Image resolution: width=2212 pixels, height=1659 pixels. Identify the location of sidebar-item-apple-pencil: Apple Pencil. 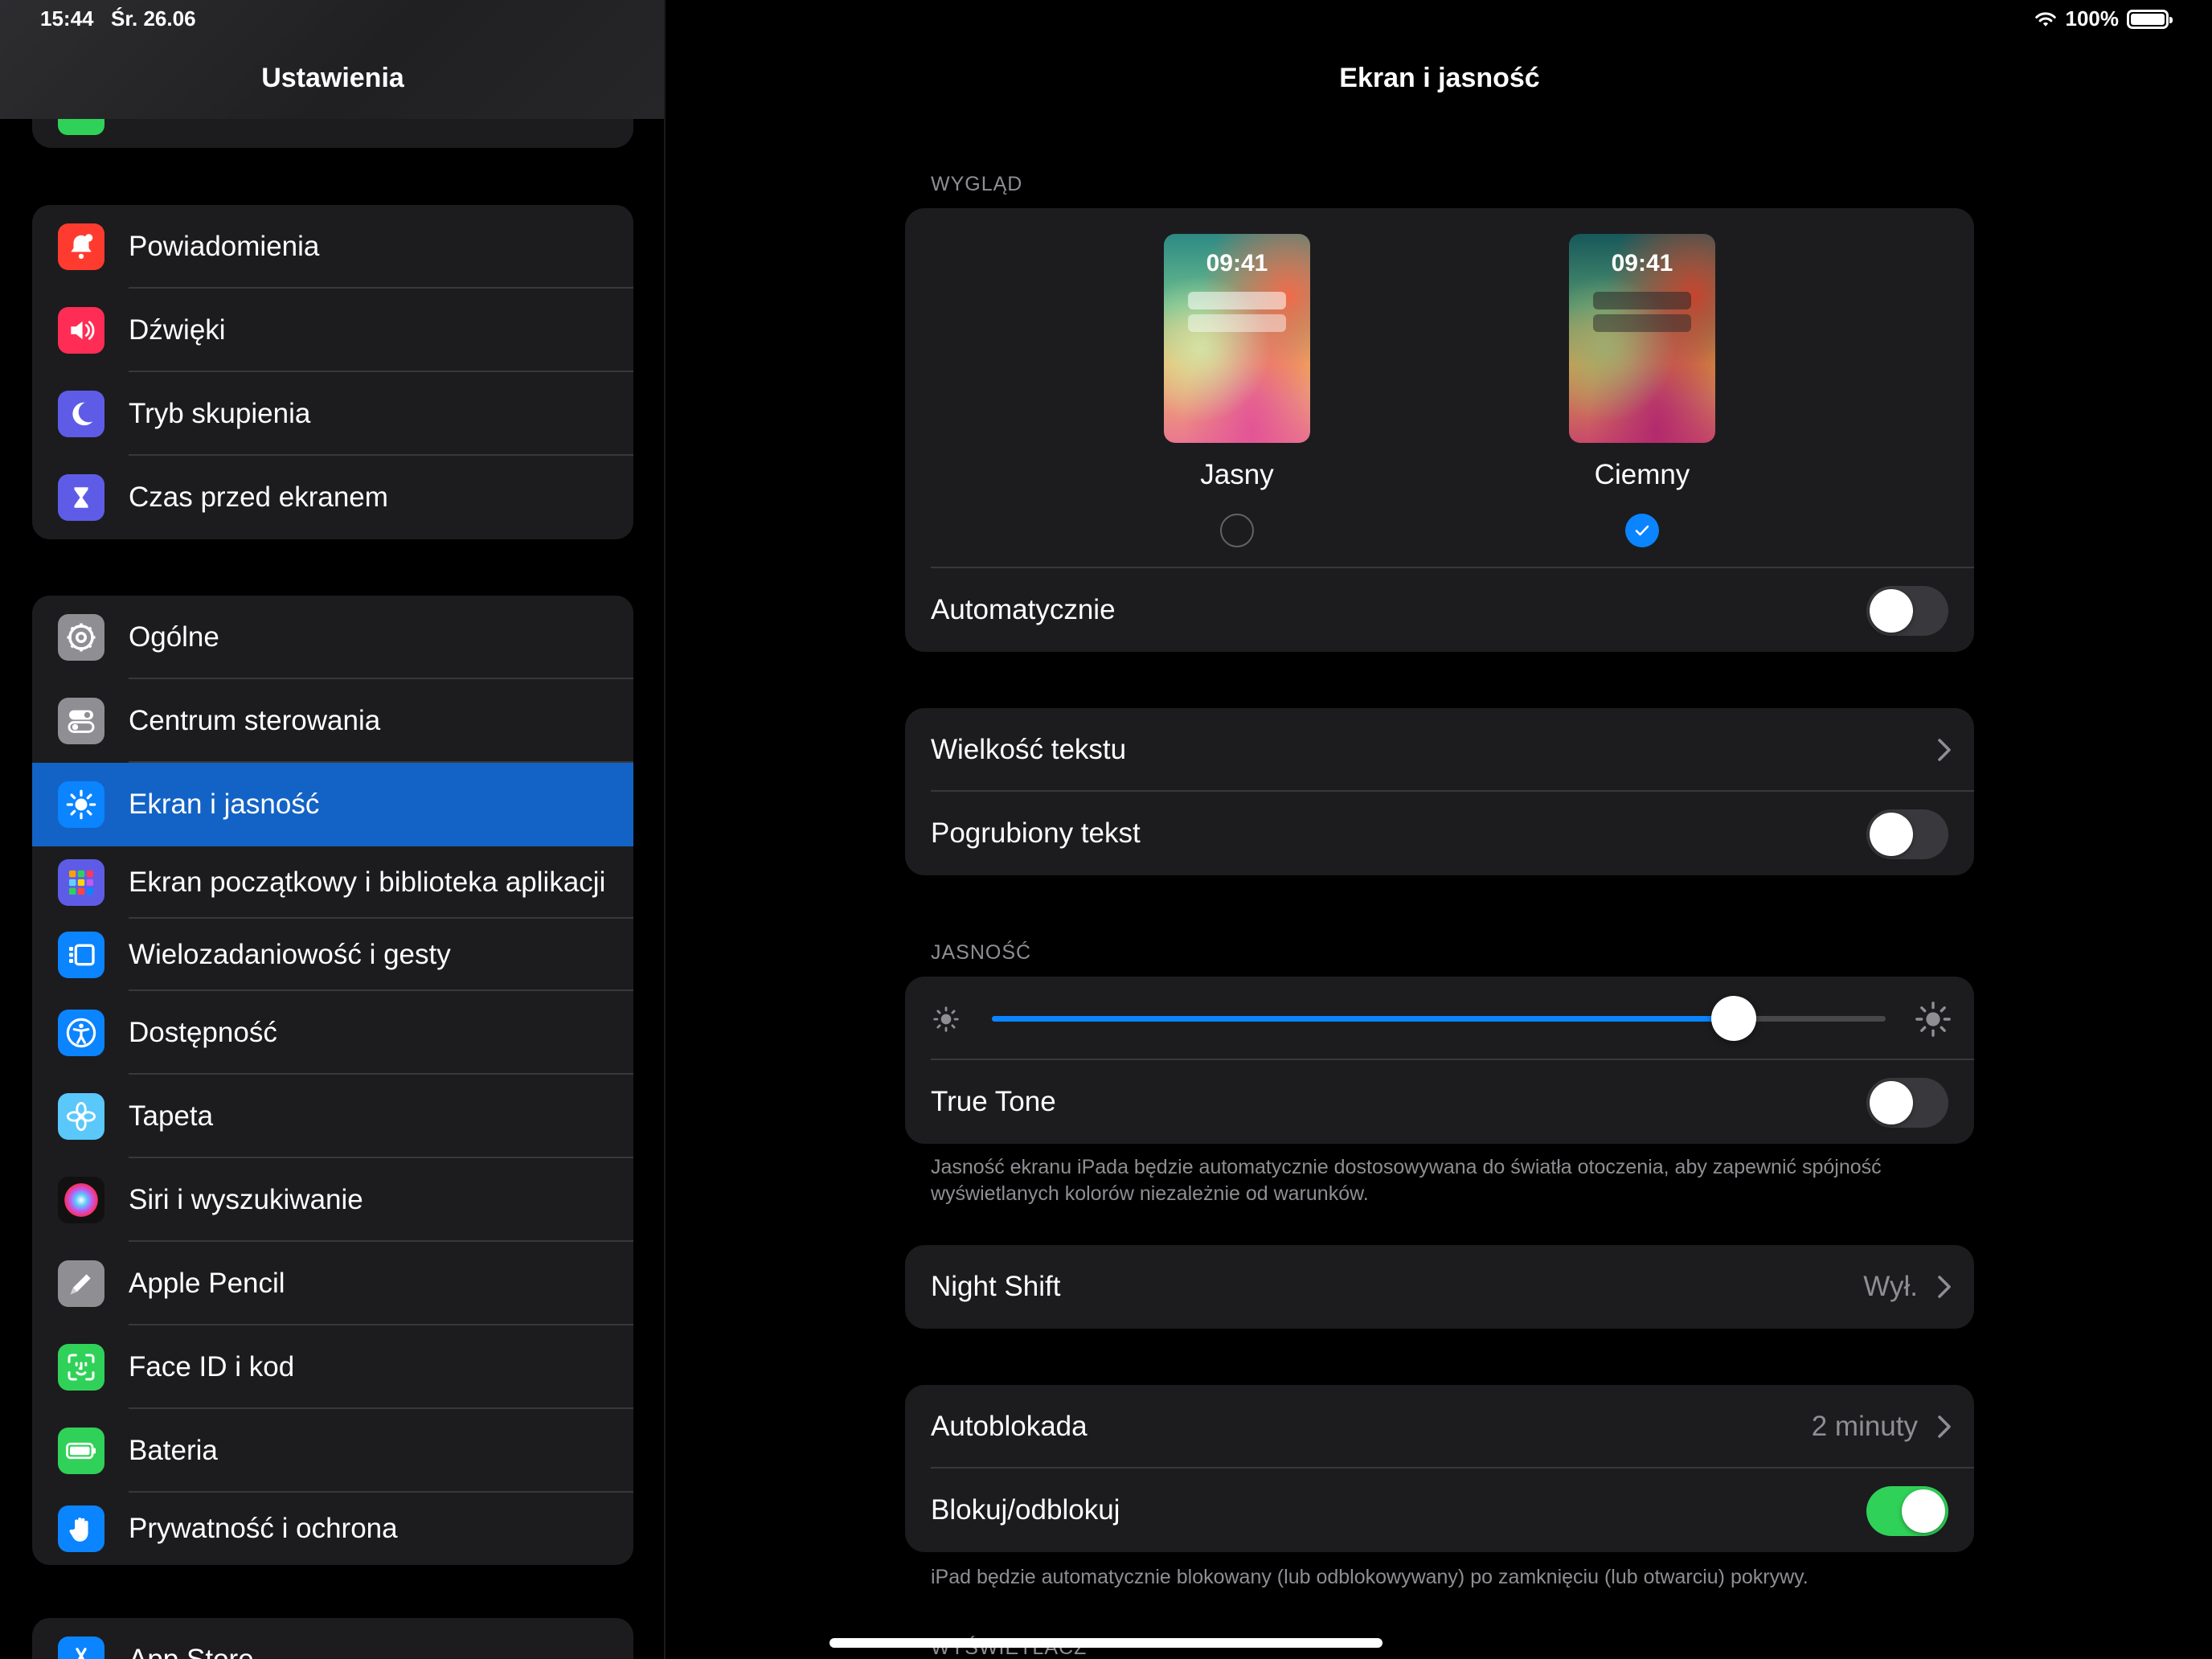
(332, 1283).